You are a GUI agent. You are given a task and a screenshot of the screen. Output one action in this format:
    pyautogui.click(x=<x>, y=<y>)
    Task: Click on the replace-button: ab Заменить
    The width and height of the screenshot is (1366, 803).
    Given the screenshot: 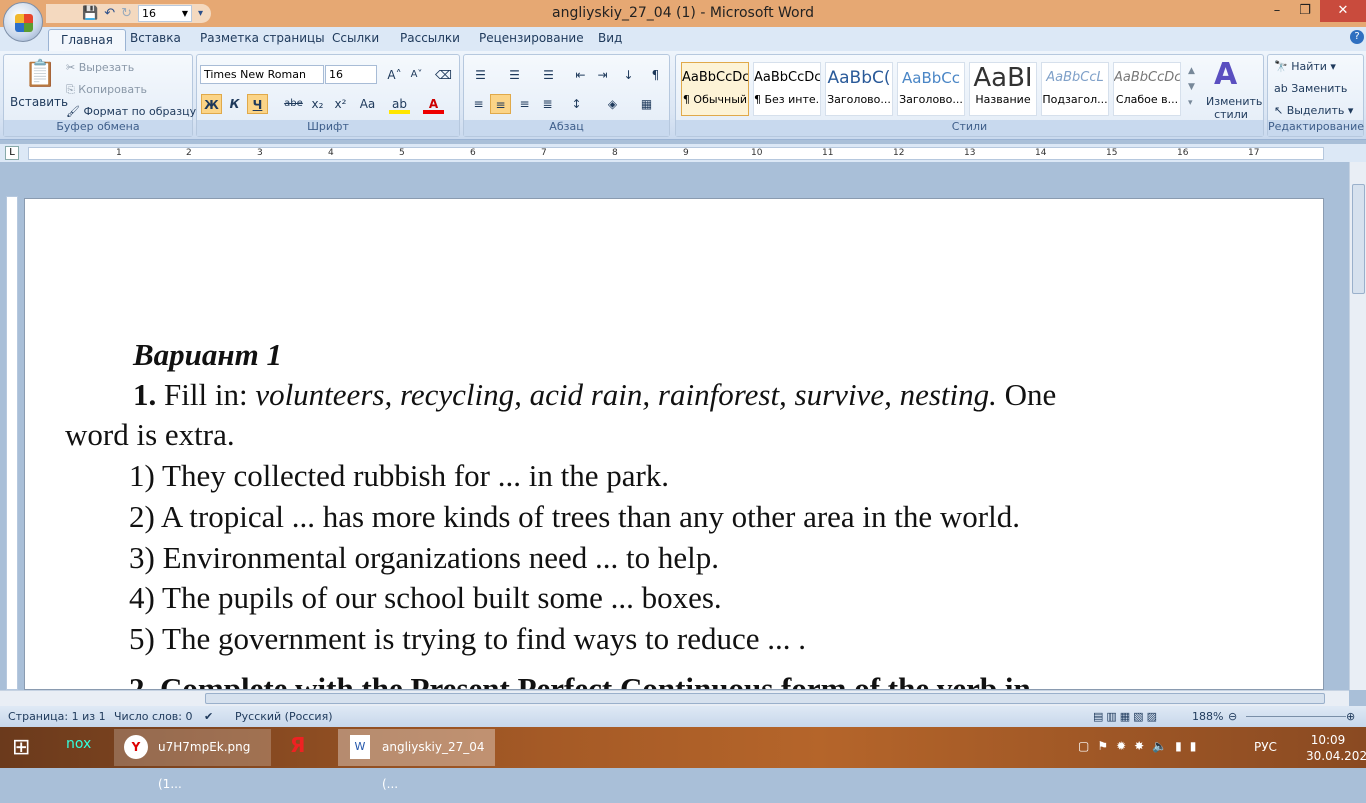 What is the action you would take?
    pyautogui.click(x=1310, y=88)
    